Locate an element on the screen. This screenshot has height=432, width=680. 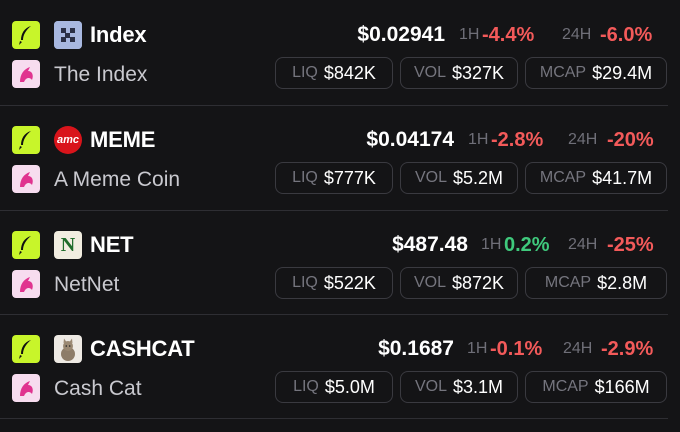
24h-change: -2.9% is located at coordinates (627, 349).